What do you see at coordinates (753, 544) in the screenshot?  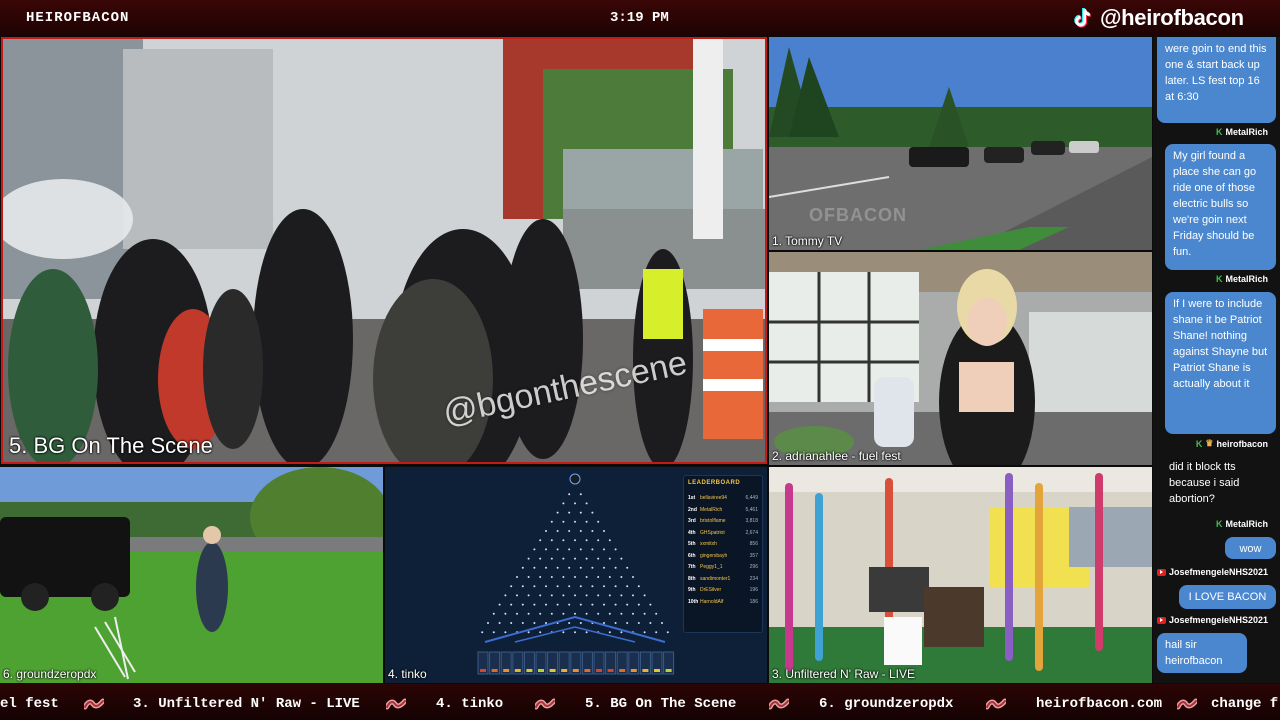 I see `leaderboard-score: 856` at bounding box center [753, 544].